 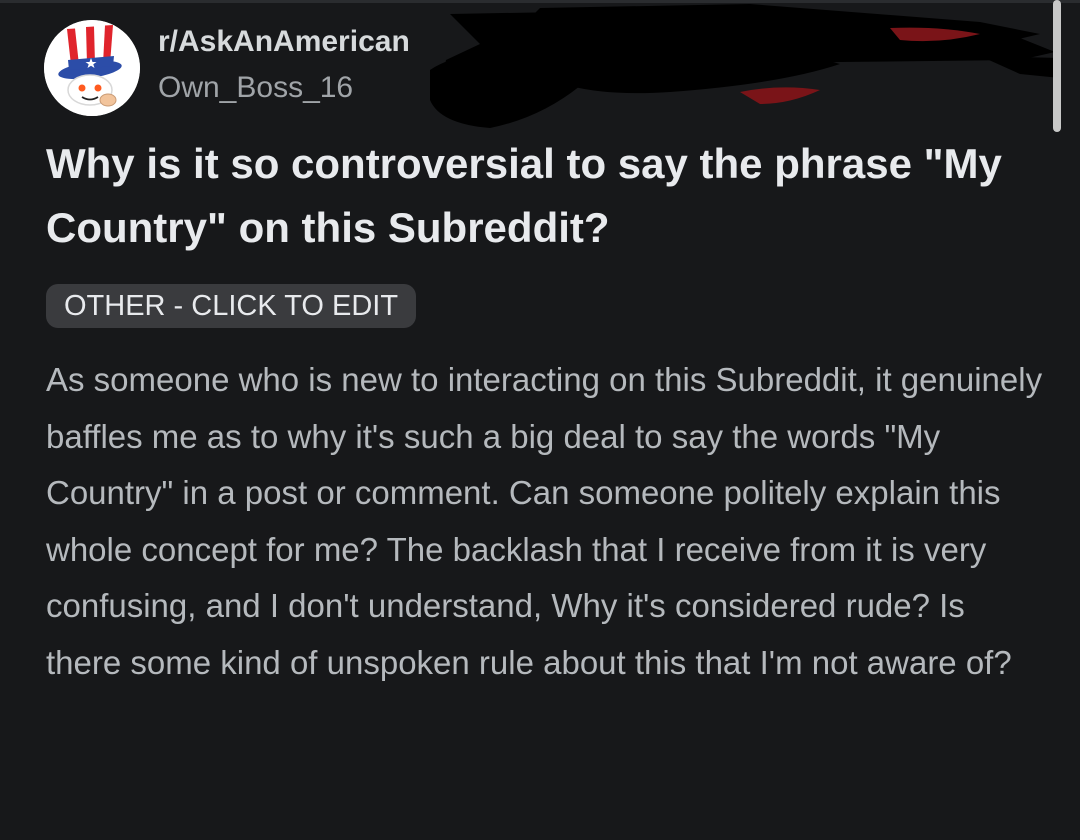 I want to click on redaction-scribble, so click(x=740, y=70).